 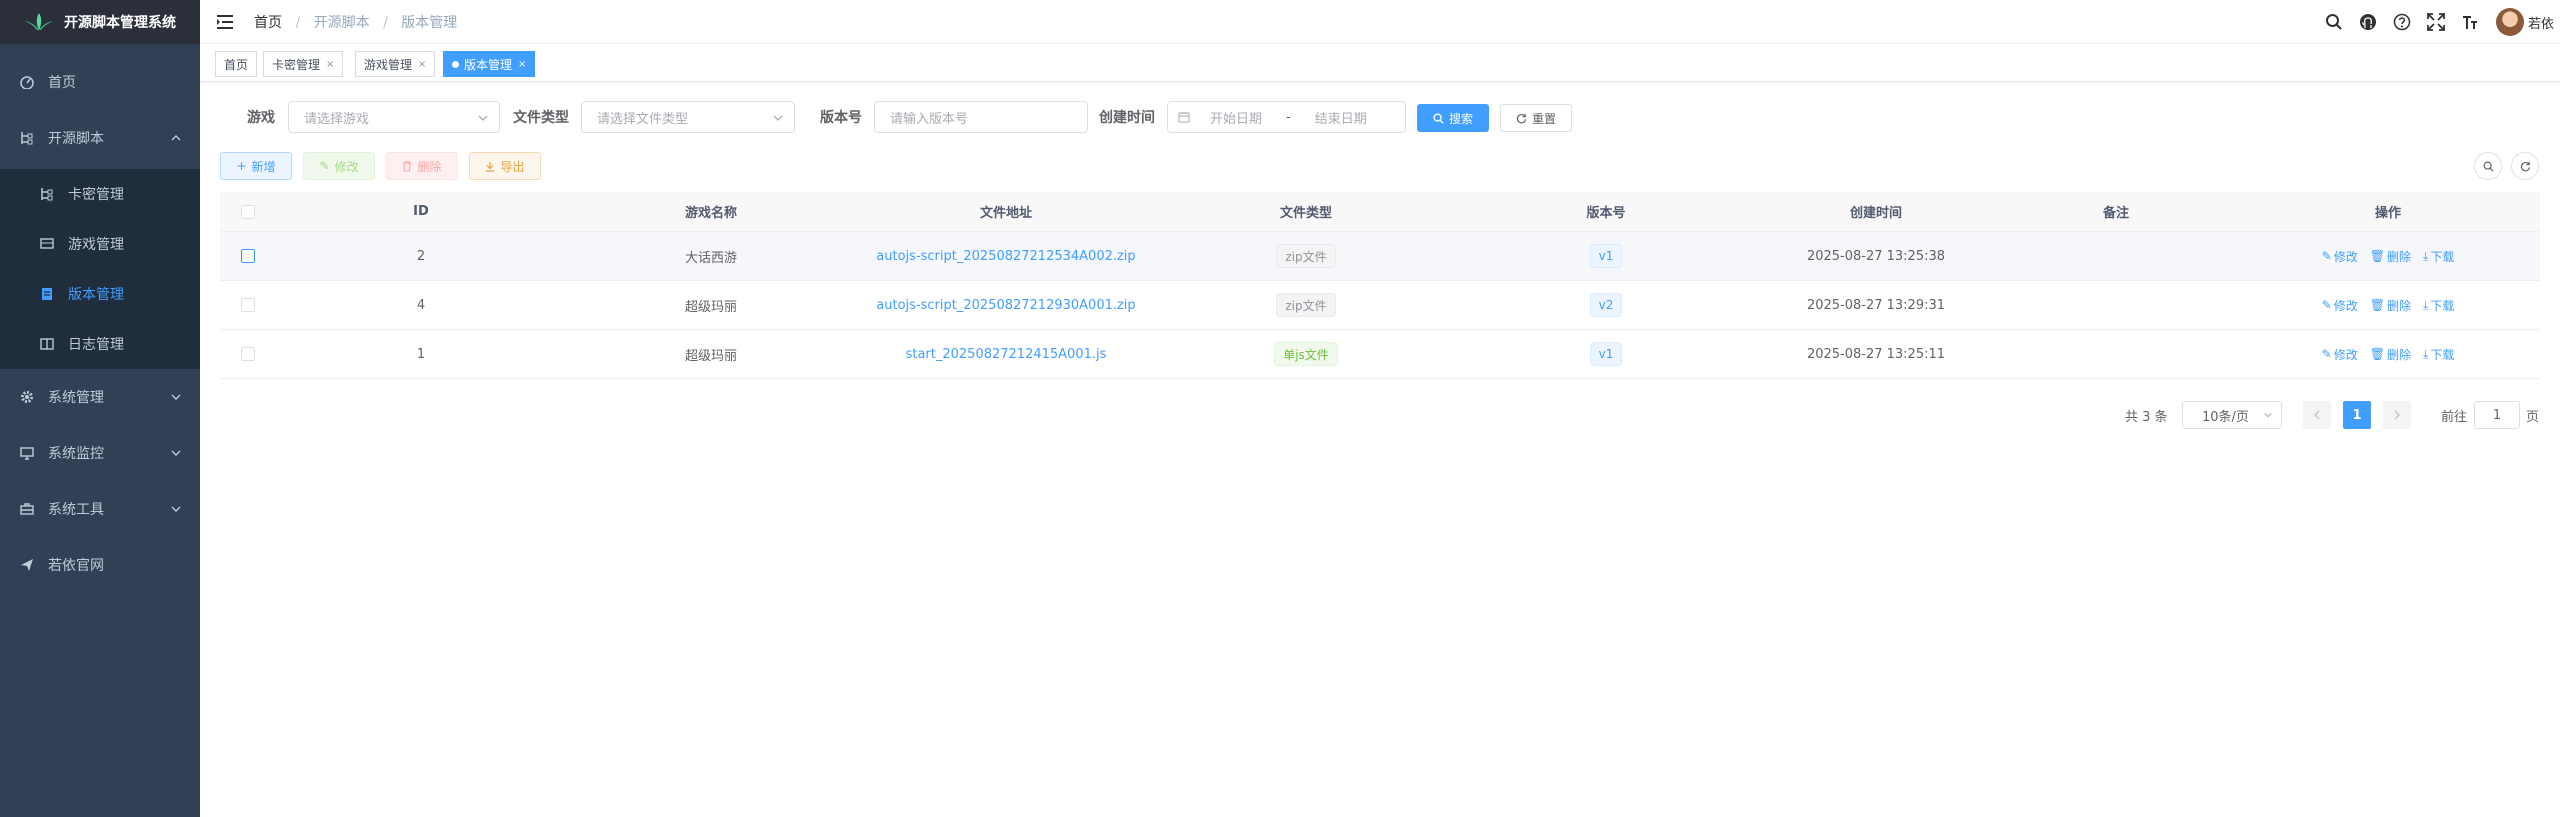 What do you see at coordinates (688, 117) in the screenshot?
I see `filetype-select: 请选择文件类型` at bounding box center [688, 117].